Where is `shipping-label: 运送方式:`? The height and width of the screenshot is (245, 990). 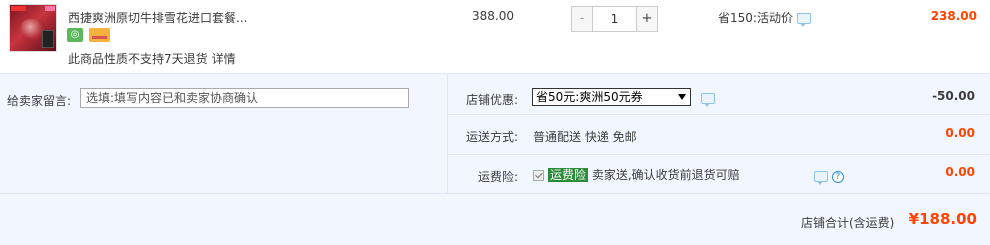
shipping-label: 运送方式: is located at coordinates (491, 137).